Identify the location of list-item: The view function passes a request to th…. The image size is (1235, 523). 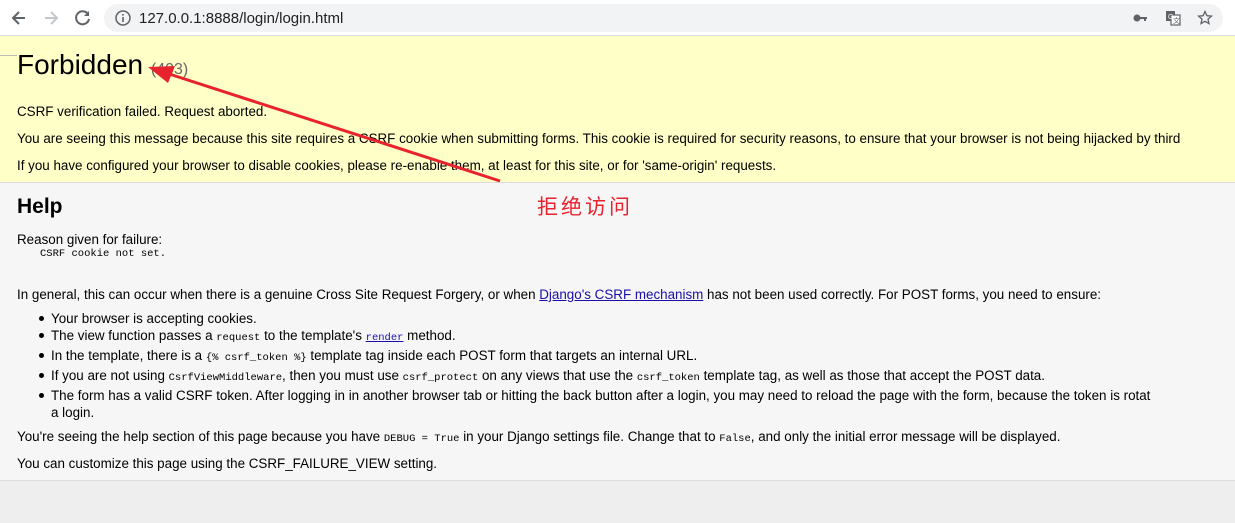
(594, 337).